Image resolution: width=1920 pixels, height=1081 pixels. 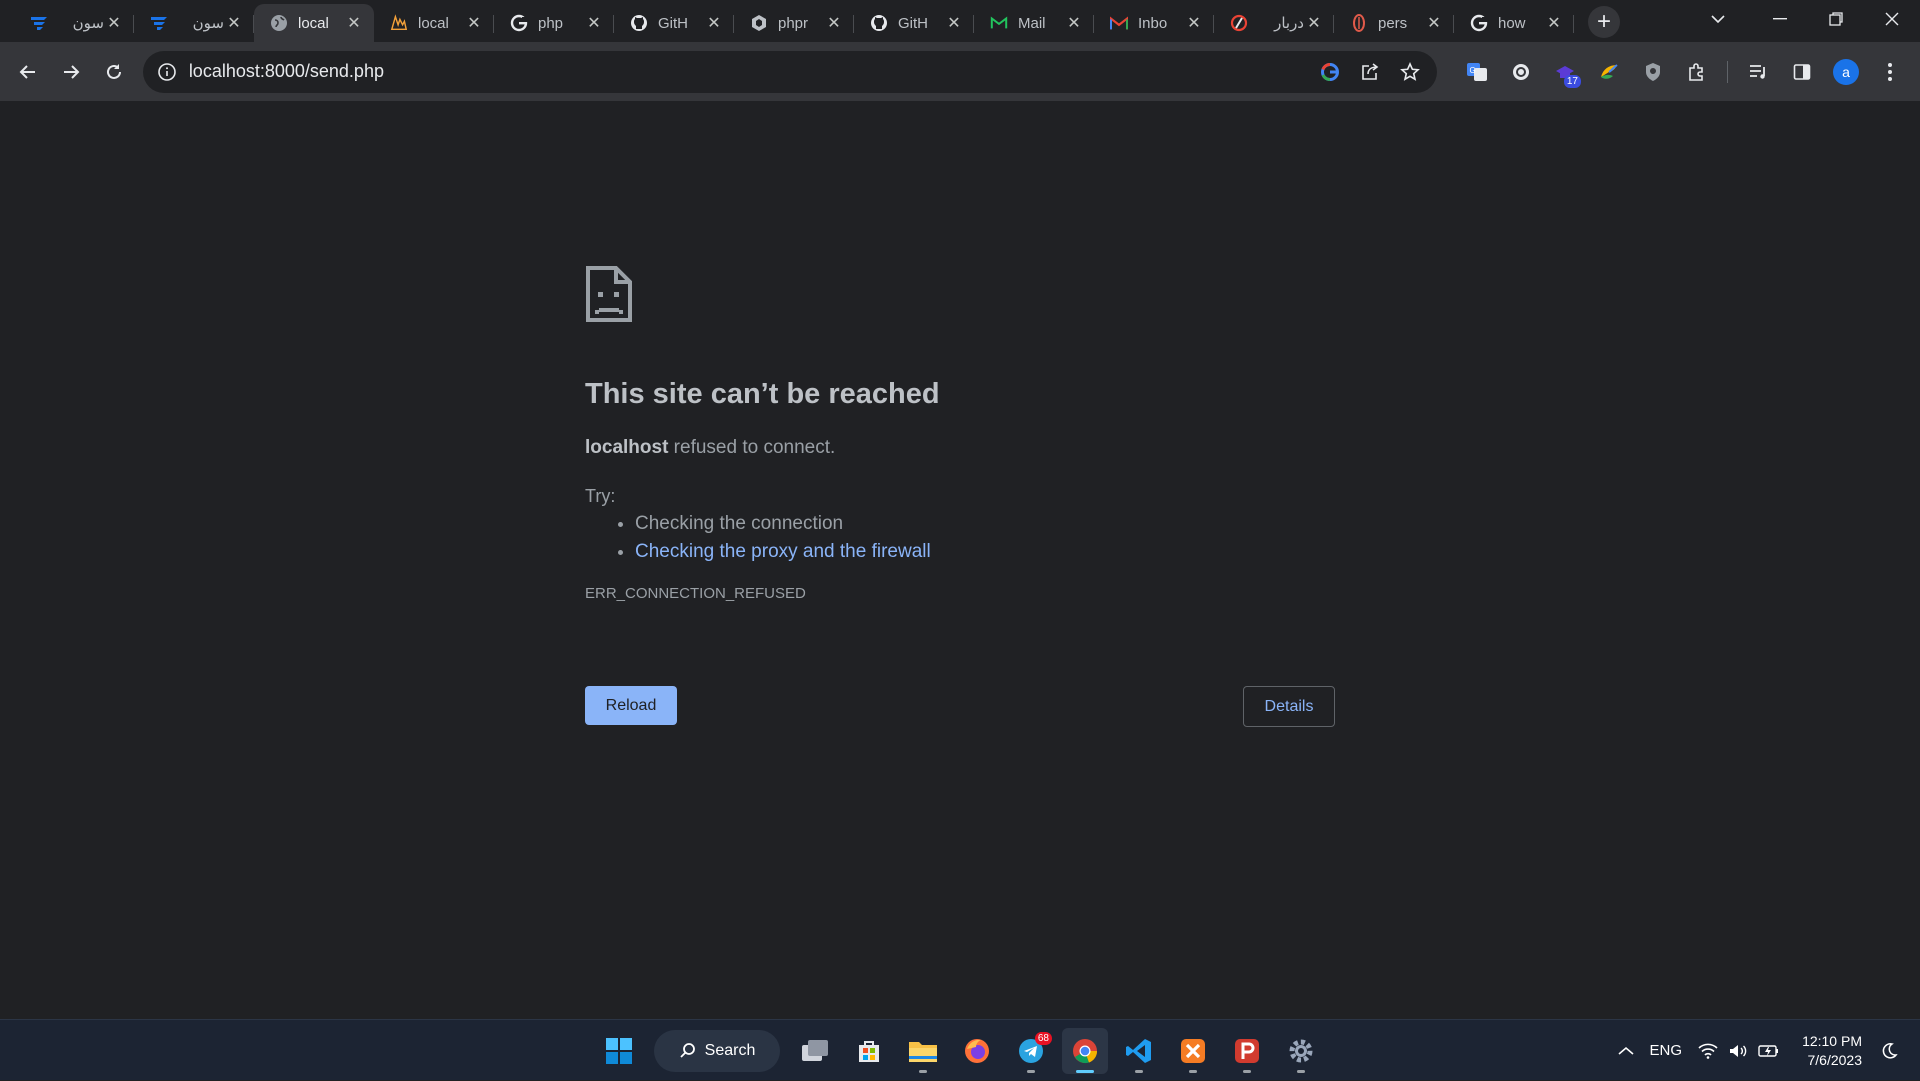 I want to click on extension-shield, so click(x=1653, y=72).